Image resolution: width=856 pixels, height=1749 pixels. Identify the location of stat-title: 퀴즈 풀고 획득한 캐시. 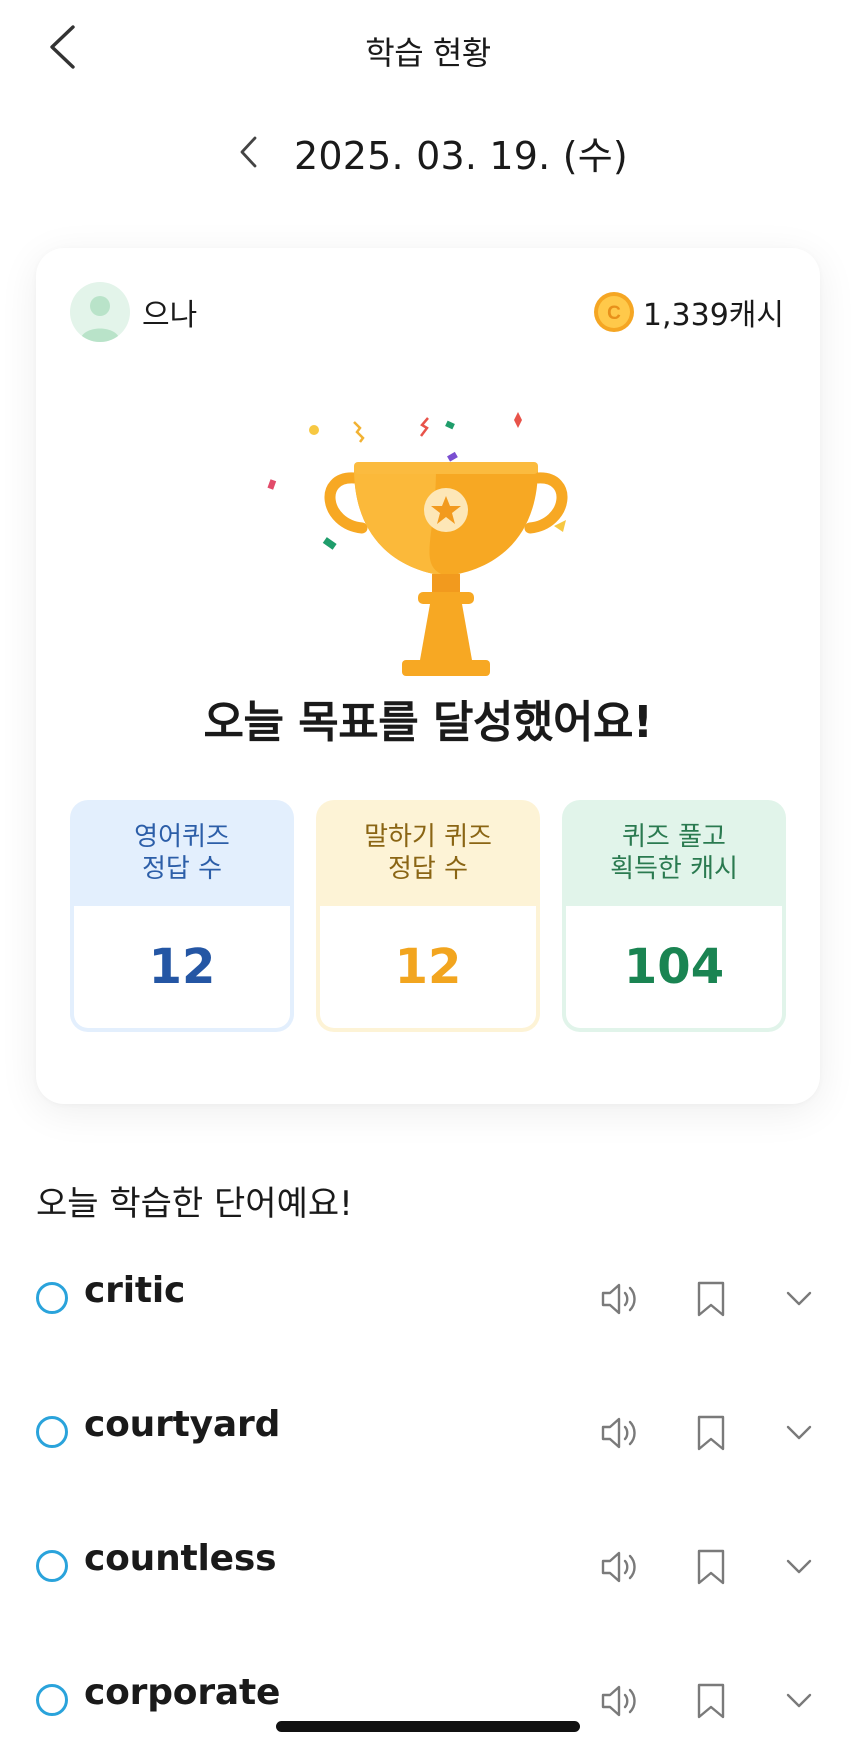
(674, 853).